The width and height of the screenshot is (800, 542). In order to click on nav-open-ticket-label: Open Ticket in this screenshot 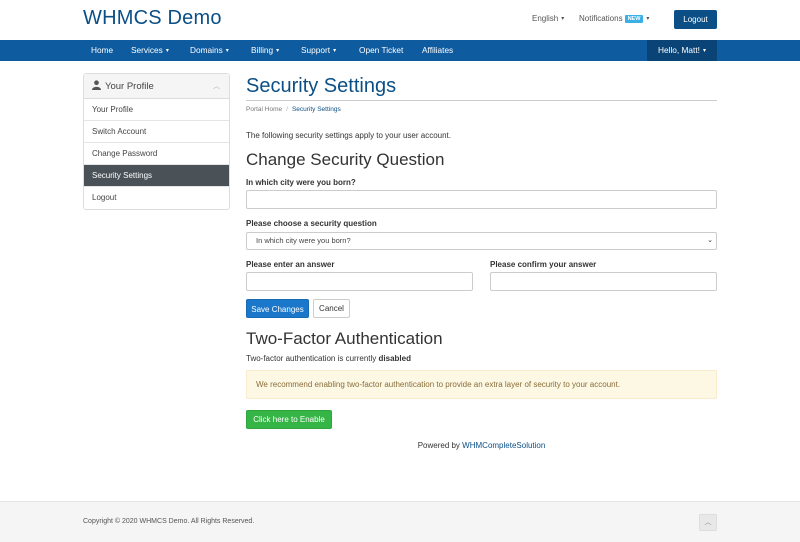, I will do `click(381, 50)`.